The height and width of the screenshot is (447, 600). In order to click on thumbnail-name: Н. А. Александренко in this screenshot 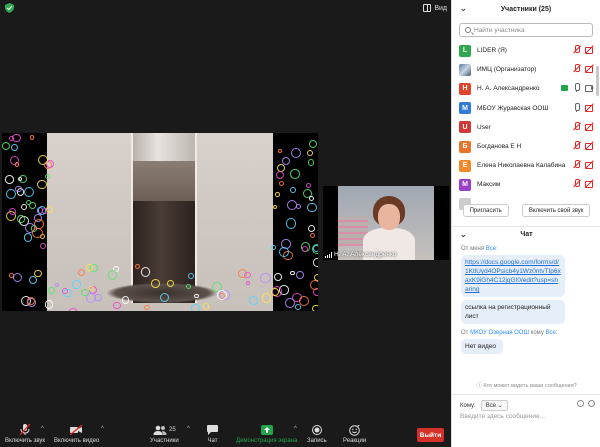, I will do `click(361, 254)`.